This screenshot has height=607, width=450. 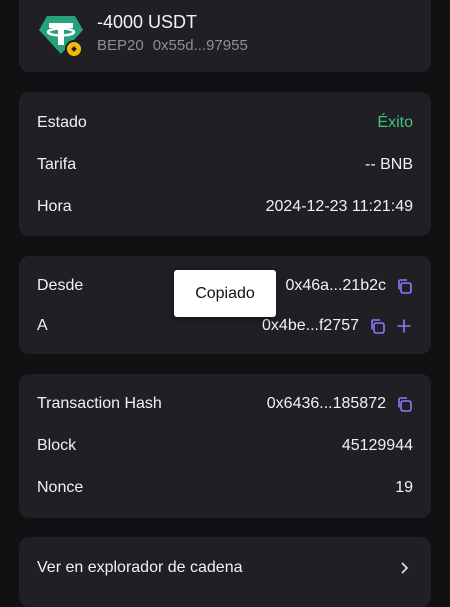 What do you see at coordinates (395, 122) in the screenshot?
I see `status-value: Éxito` at bounding box center [395, 122].